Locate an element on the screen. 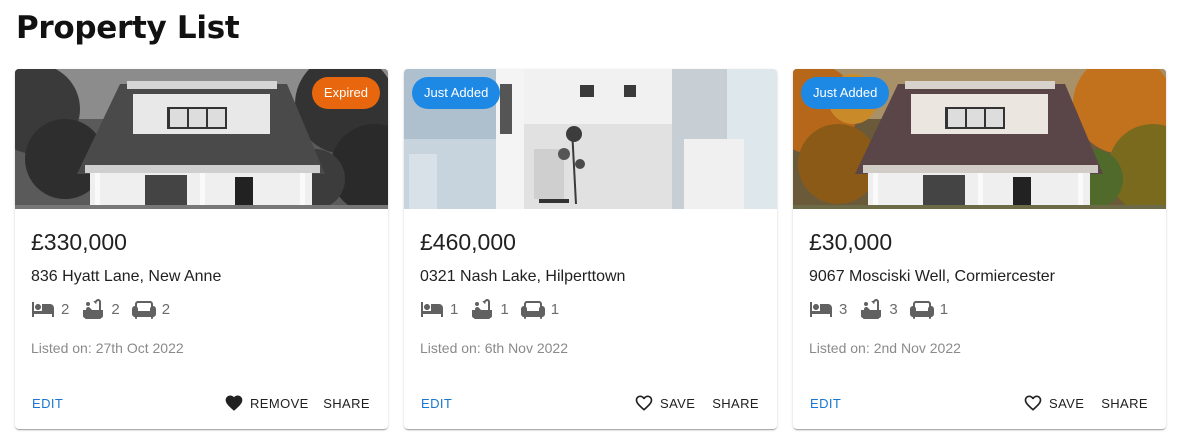 Image resolution: width=1180 pixels, height=442 pixels. bedrooms: 1 is located at coordinates (439, 309).